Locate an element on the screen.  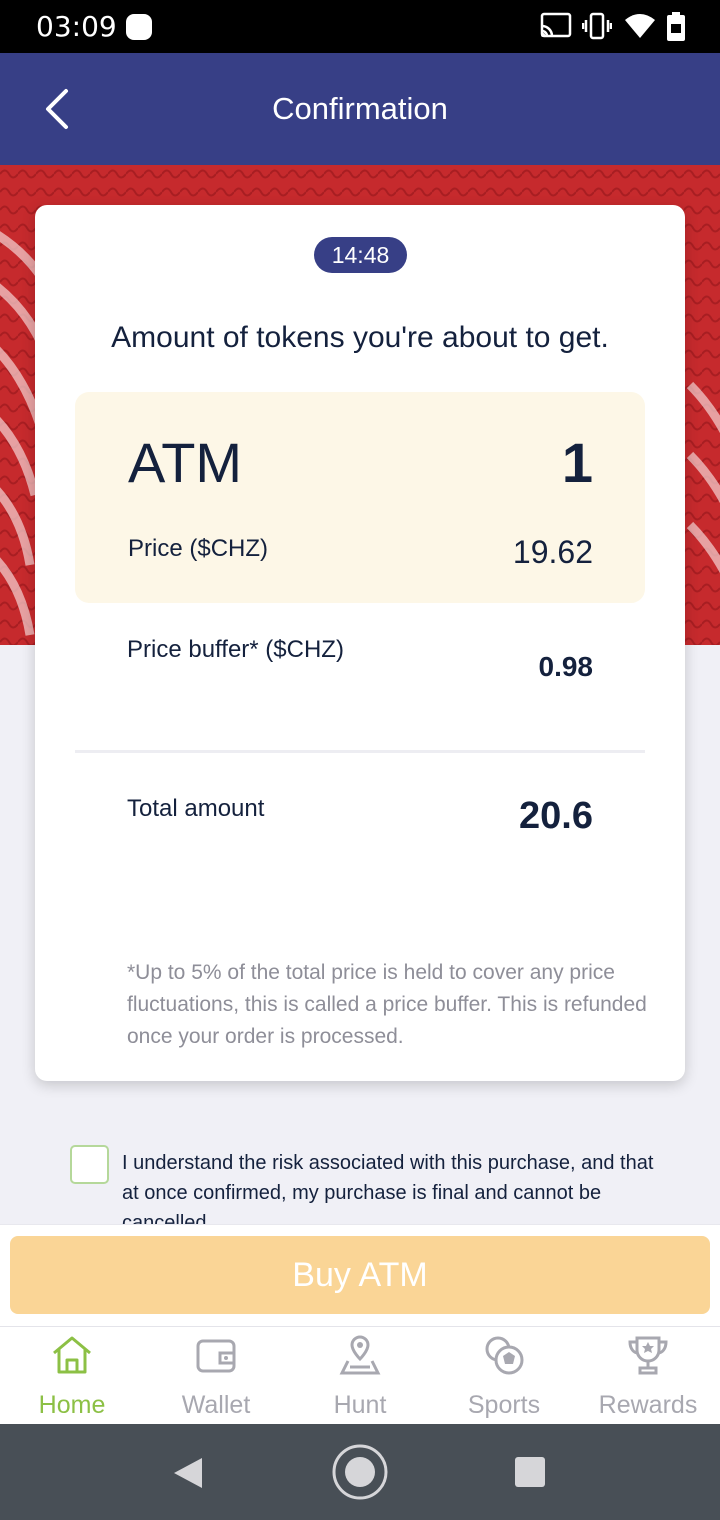
nav-label-sports: Sports is located at coordinates (504, 1405).